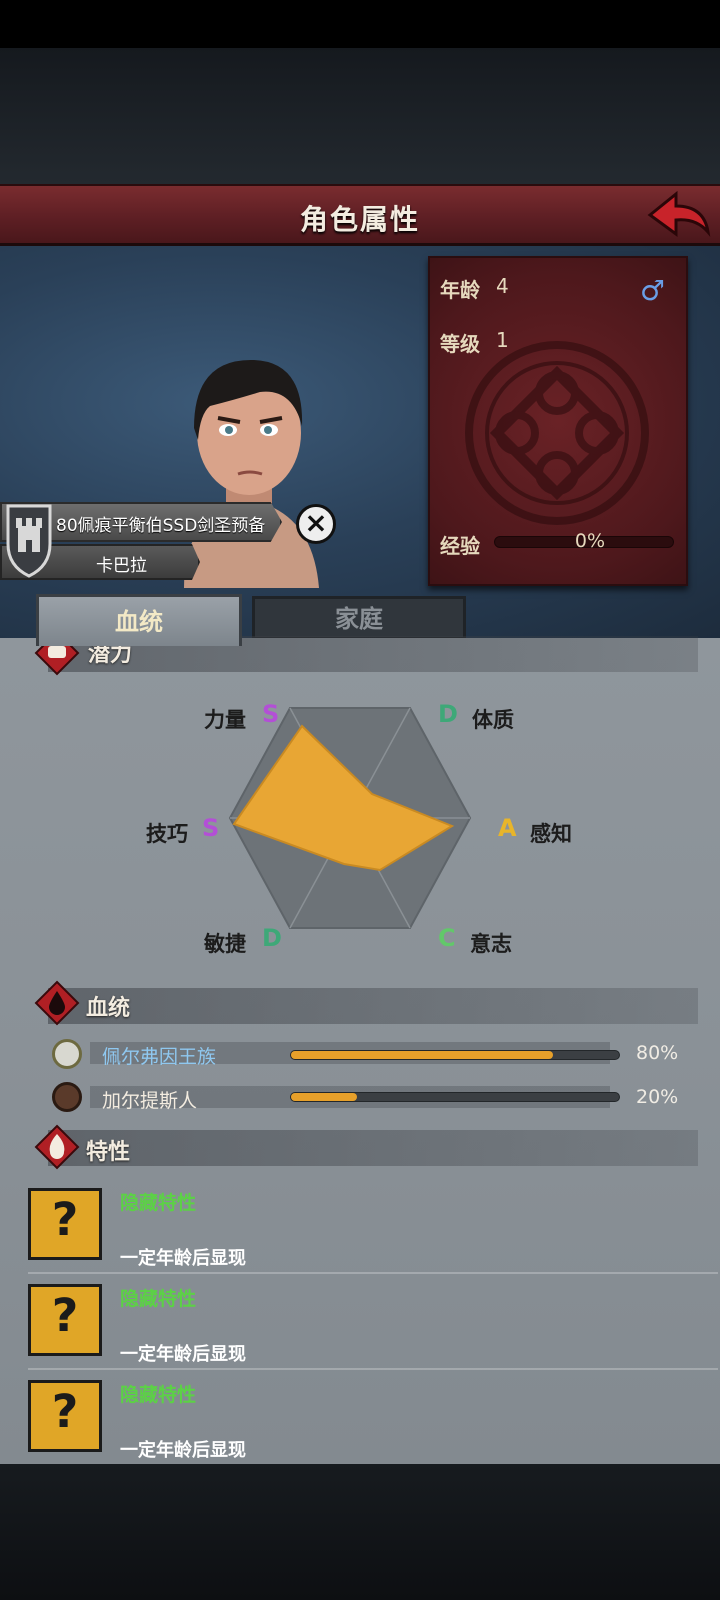 The height and width of the screenshot is (1600, 720). I want to click on bloodline-name: 佩尔弗因王族, so click(159, 1055).